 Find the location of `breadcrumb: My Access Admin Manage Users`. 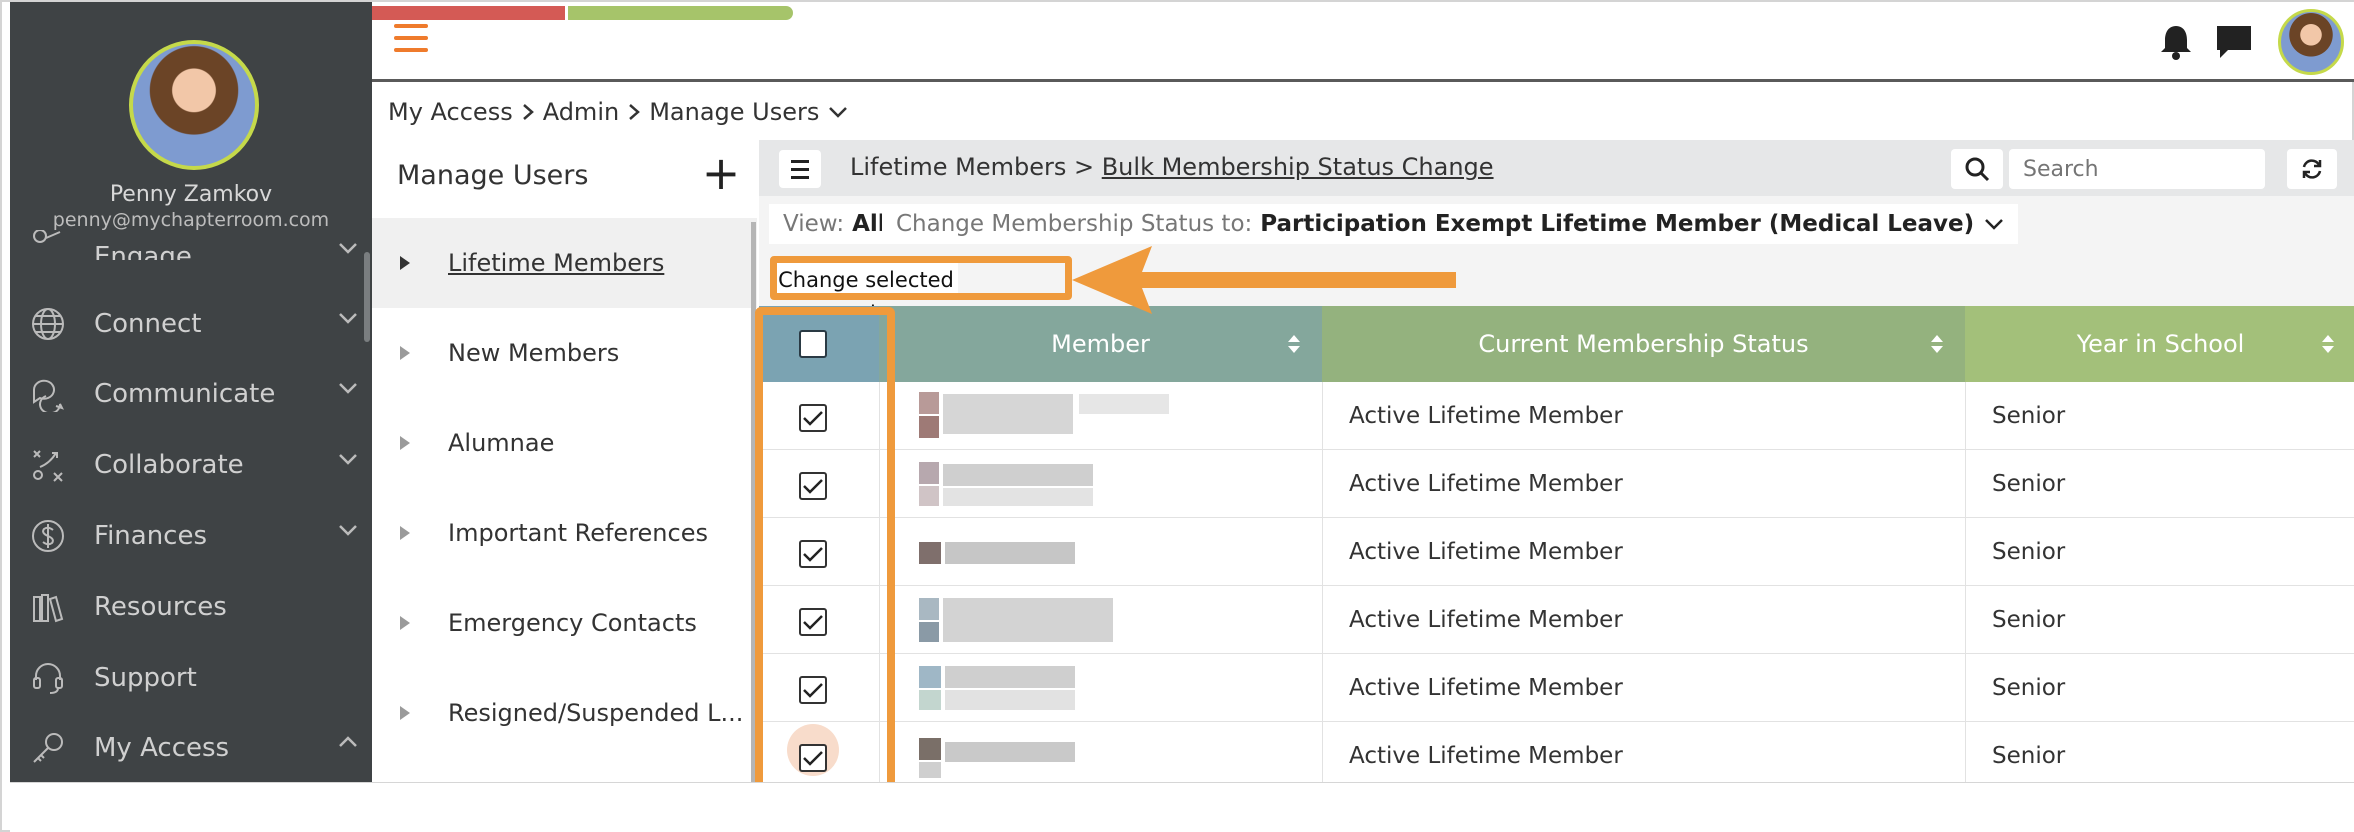

breadcrumb: My Access Admin Manage Users is located at coordinates (618, 112).